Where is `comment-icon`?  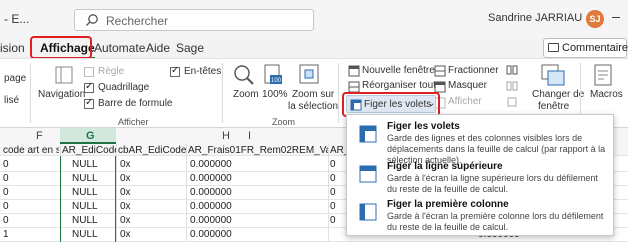
comment-icon is located at coordinates (553, 47).